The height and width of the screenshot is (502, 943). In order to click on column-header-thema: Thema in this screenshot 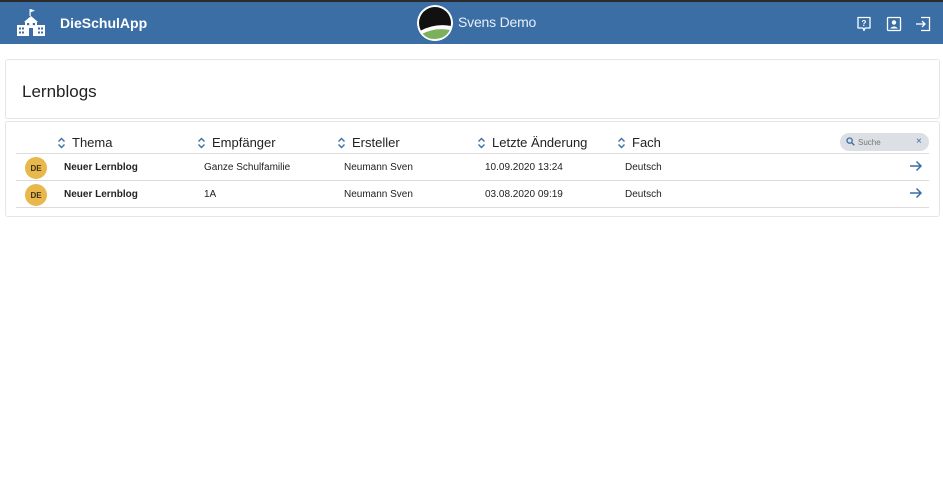, I will do `click(84, 142)`.